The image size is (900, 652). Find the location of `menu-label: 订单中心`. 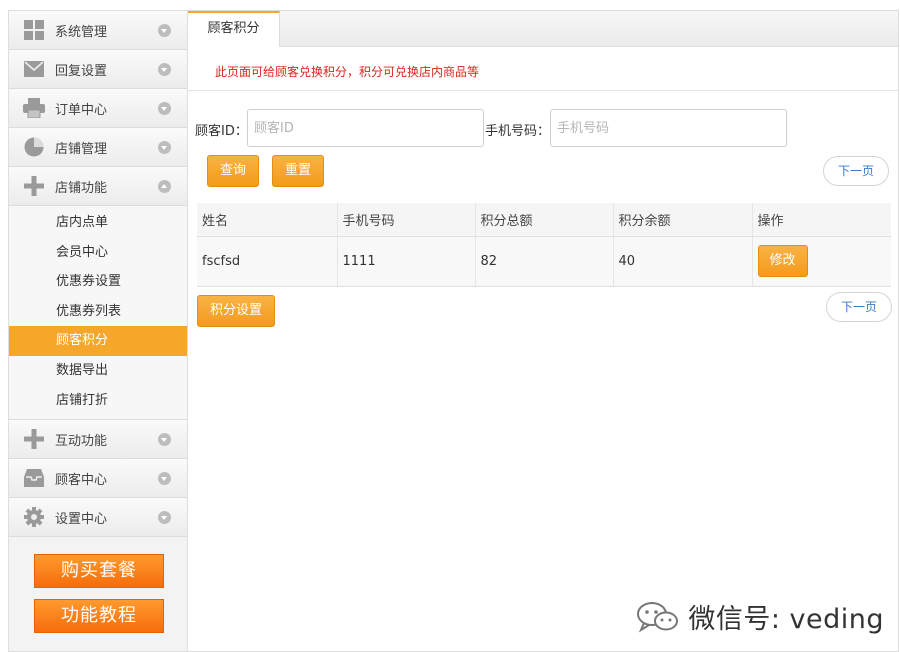

menu-label: 订单中心 is located at coordinates (81, 110).